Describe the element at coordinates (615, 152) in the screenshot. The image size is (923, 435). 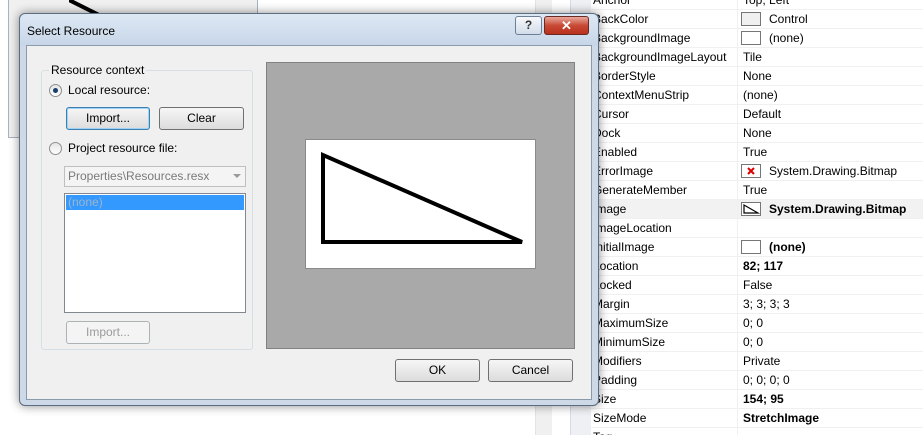
I see `property-name: Enabled` at that location.